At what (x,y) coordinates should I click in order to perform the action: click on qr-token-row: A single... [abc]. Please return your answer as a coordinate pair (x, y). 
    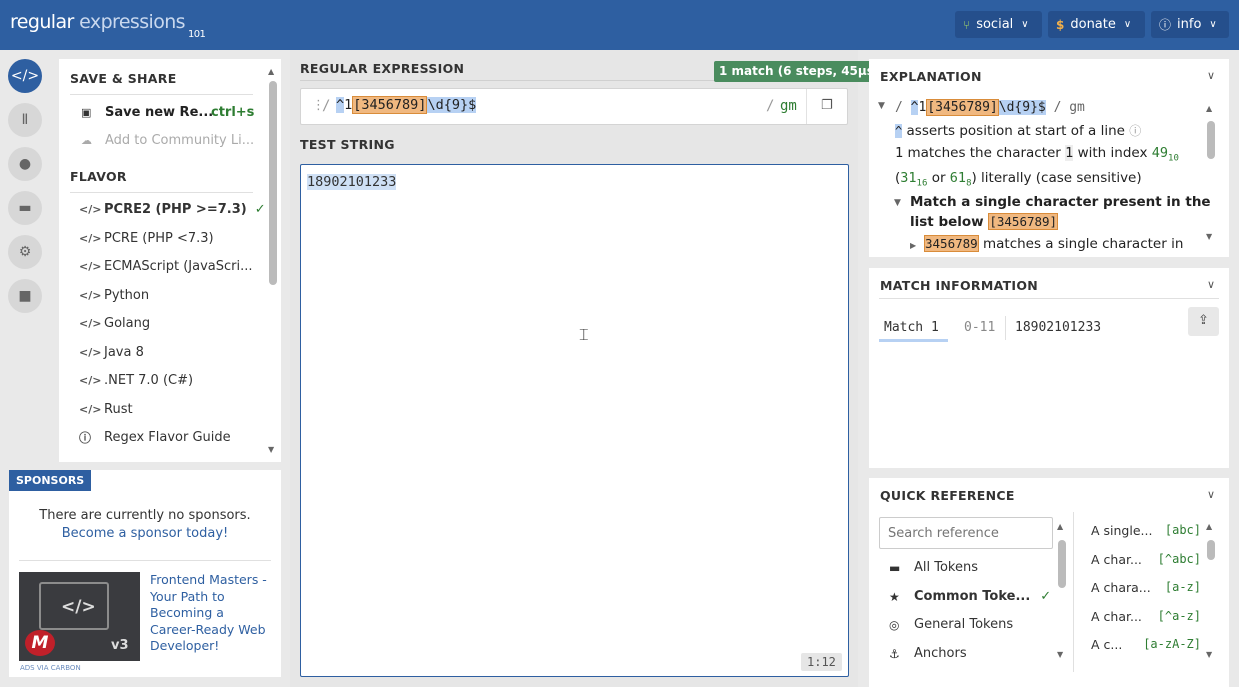
    Looking at the image, I should click on (1146, 530).